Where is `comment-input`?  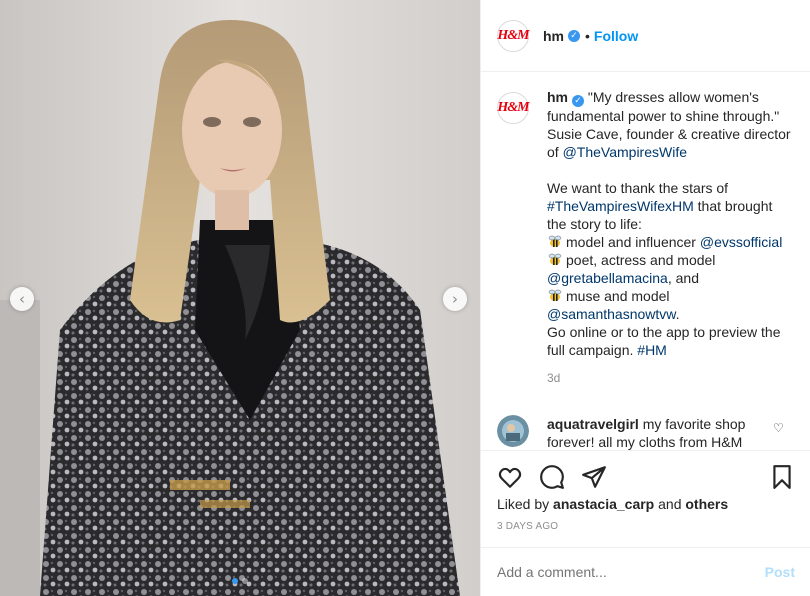 comment-input is located at coordinates (631, 572).